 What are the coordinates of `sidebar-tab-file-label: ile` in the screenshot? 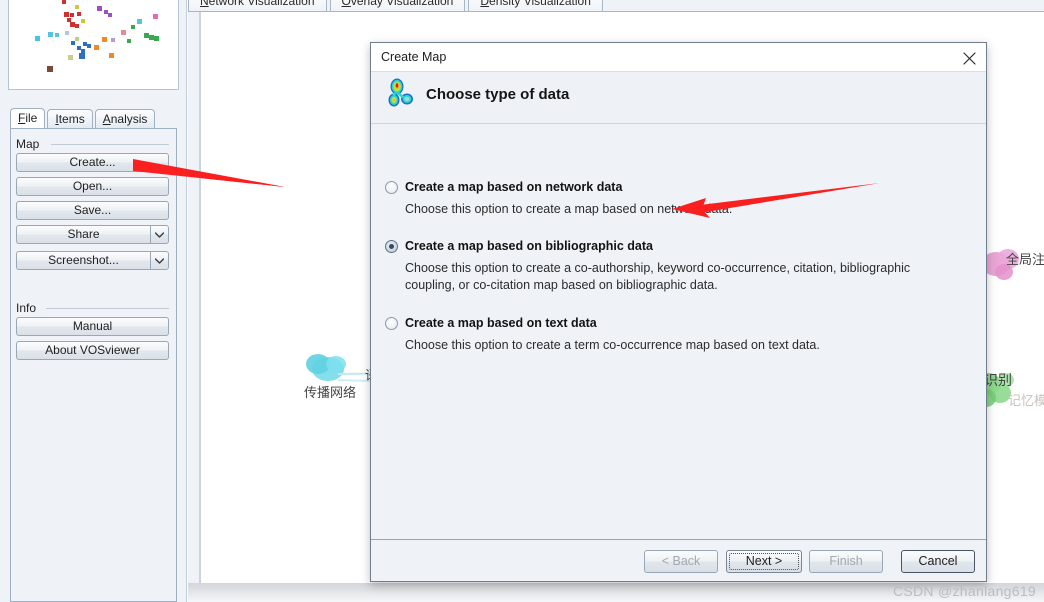 It's located at (31, 118).